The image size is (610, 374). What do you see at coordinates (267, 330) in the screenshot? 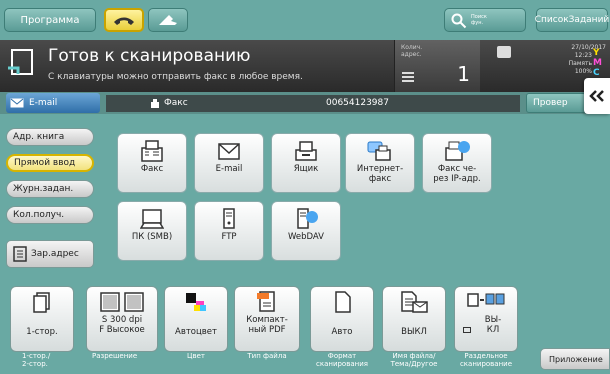
I see `file-type-value-2: ный PDF` at bounding box center [267, 330].